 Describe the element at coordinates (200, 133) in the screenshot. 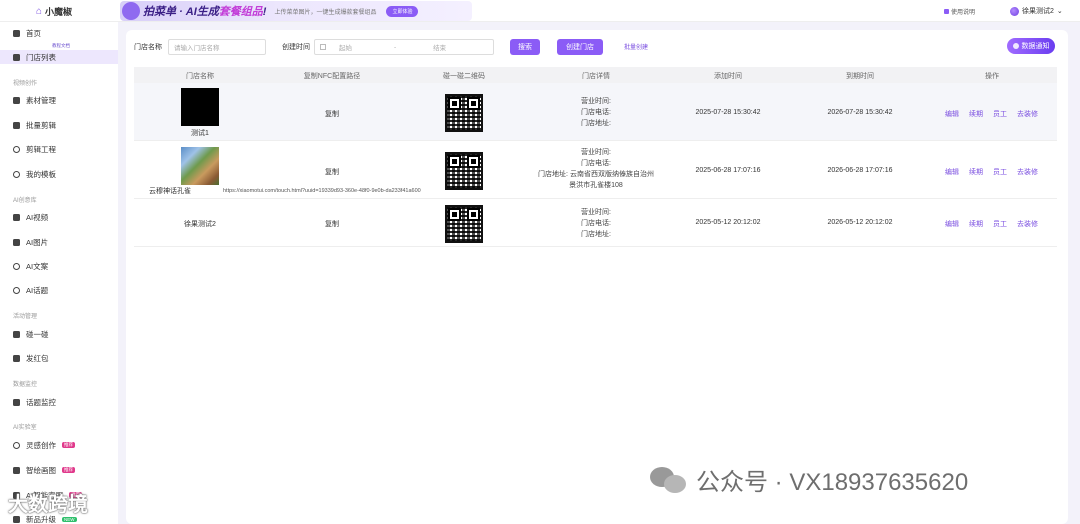

I see `store-name: 测试1` at that location.